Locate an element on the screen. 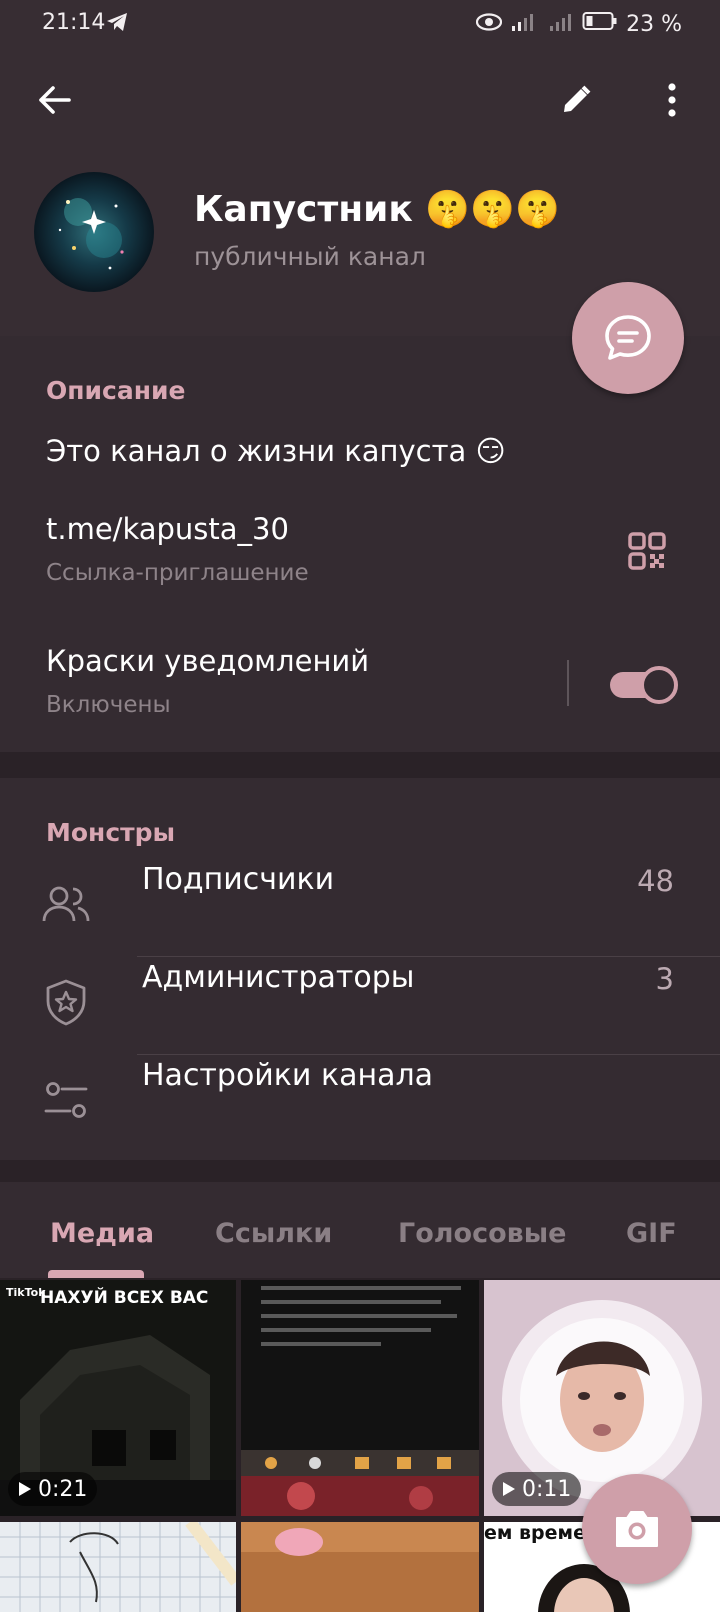 This screenshot has width=720, height=1612. channel-settings-label: Настройки канала is located at coordinates (288, 1075).